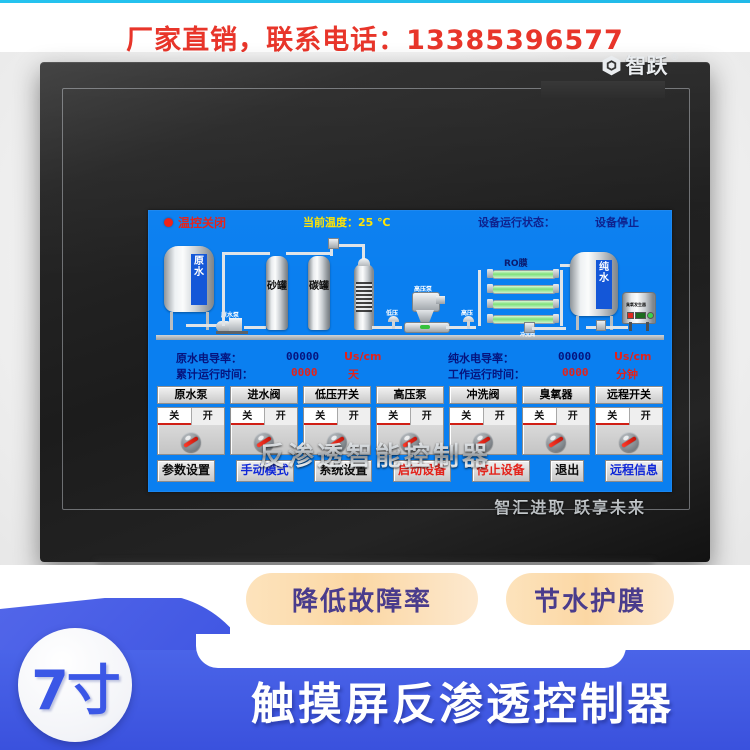 This screenshot has height=750, width=750. What do you see at coordinates (575, 356) in the screenshot?
I see `pure-conductivity-value: 00000` at bounding box center [575, 356].